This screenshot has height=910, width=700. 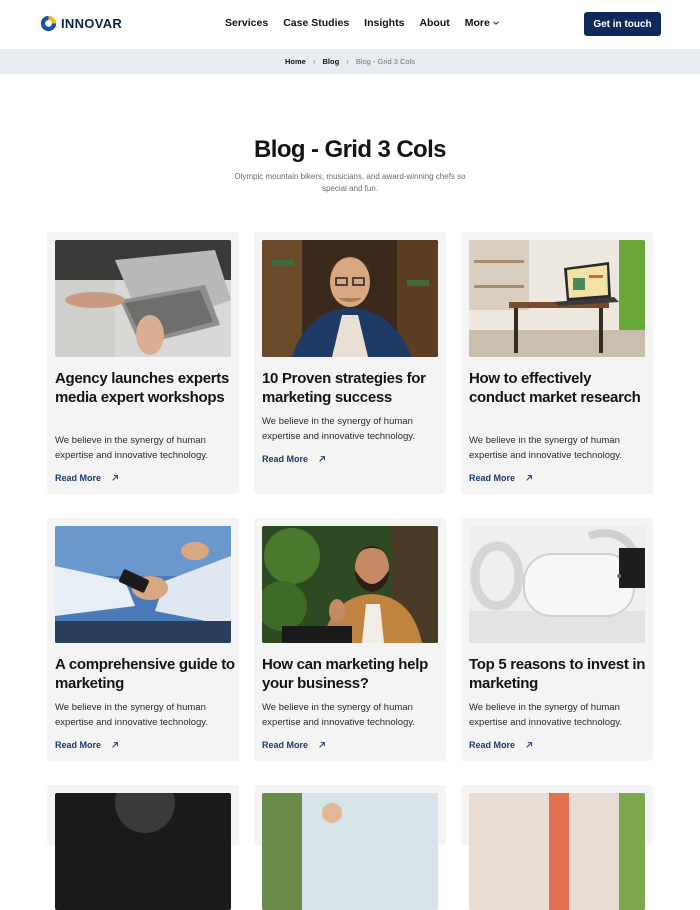 What do you see at coordinates (316, 23) in the screenshot?
I see `nav-case-studies: Case Studies` at bounding box center [316, 23].